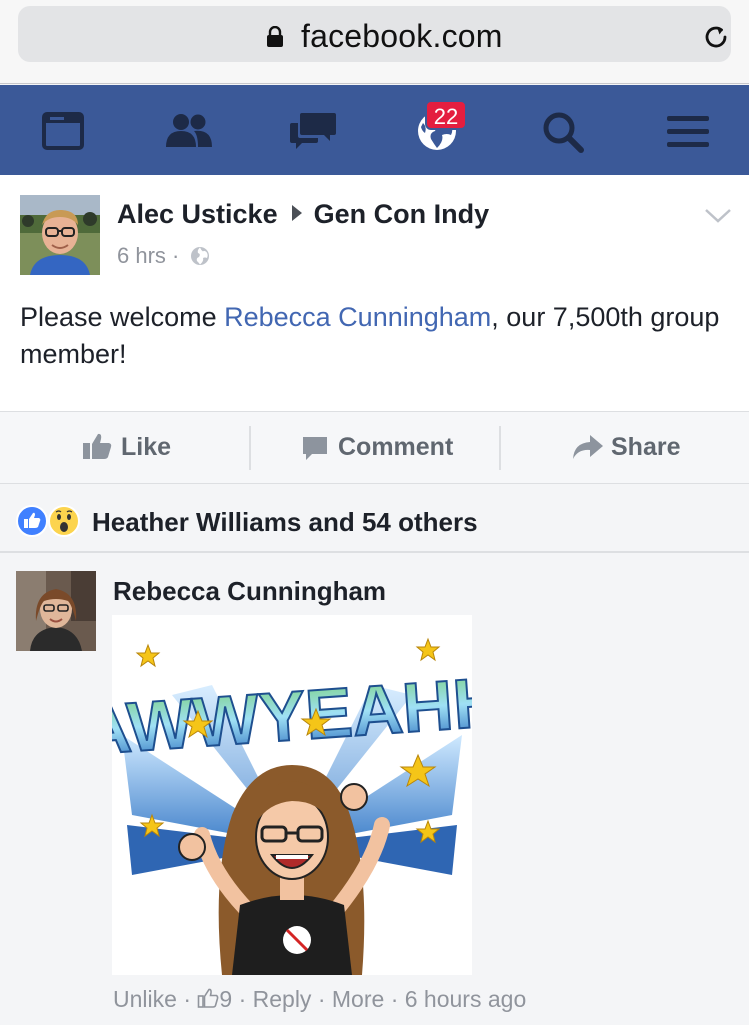 The image size is (749, 1025). Describe the element at coordinates (249, 591) in the screenshot. I see `comment-author-link: Rebecca Cunningham` at that location.